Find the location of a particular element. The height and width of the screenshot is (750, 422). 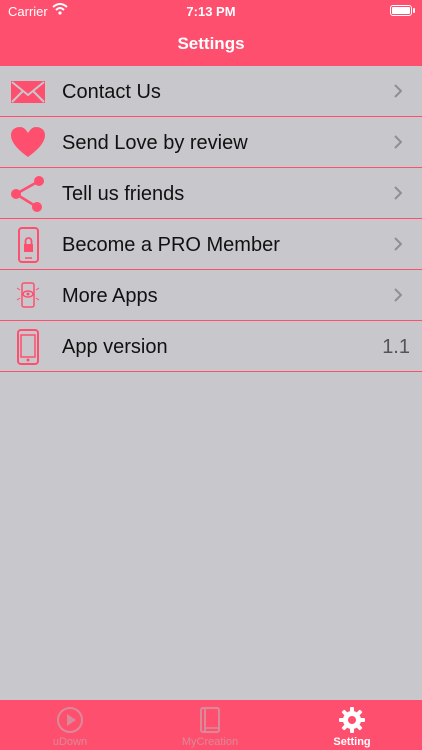

header: Carrier 7:13 PM Settings is located at coordinates (211, 33).